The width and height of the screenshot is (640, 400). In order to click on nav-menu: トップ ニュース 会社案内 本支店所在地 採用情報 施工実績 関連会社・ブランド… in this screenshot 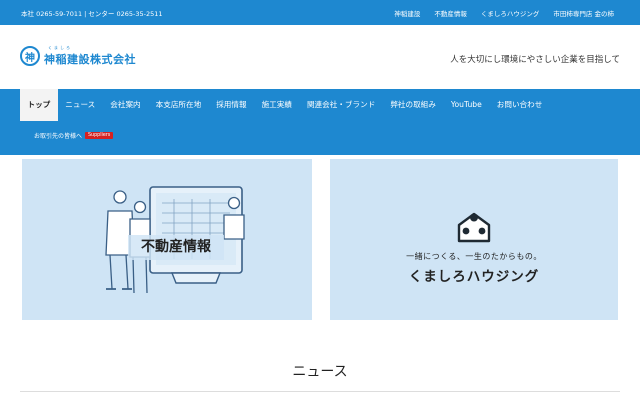, I will do `click(285, 105)`.